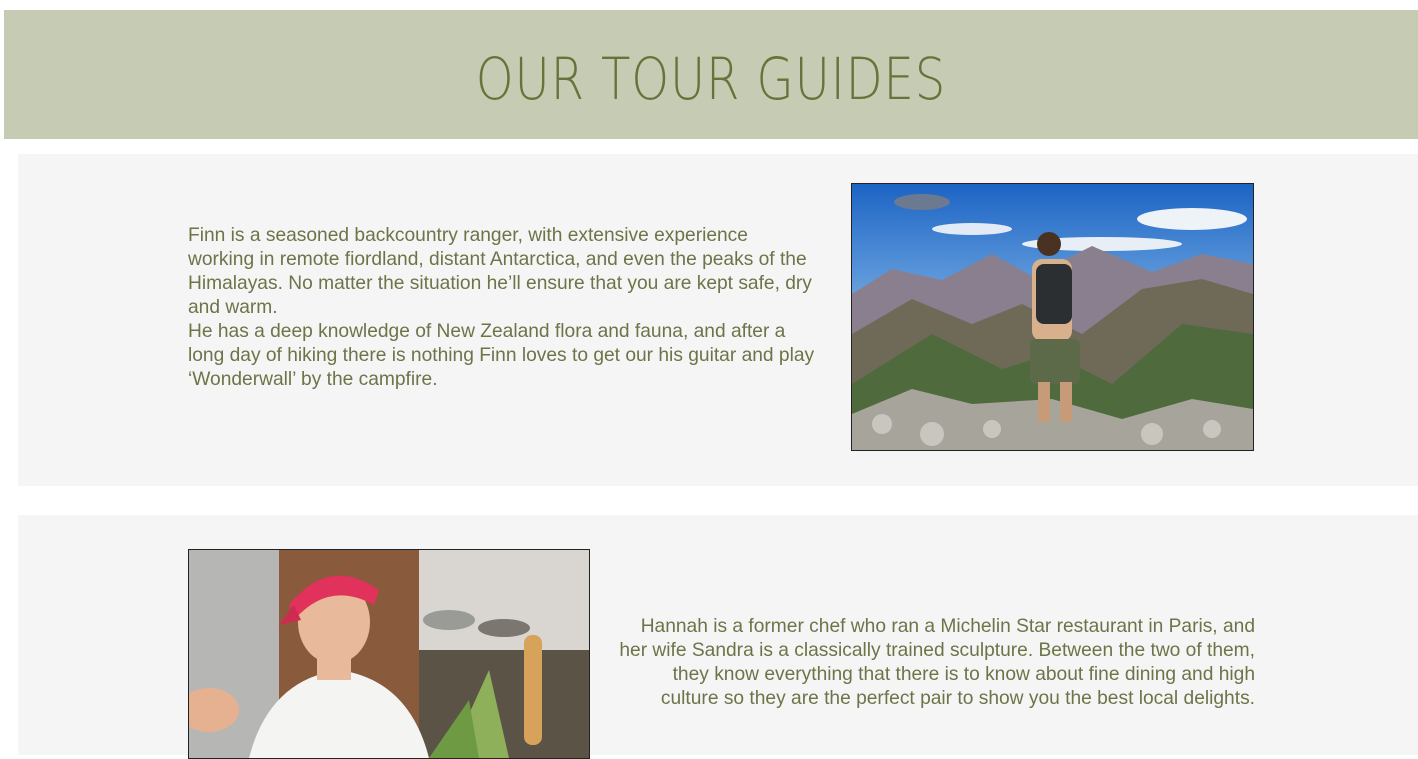  I want to click on hiker-on-mountain-photo, so click(1052, 317).